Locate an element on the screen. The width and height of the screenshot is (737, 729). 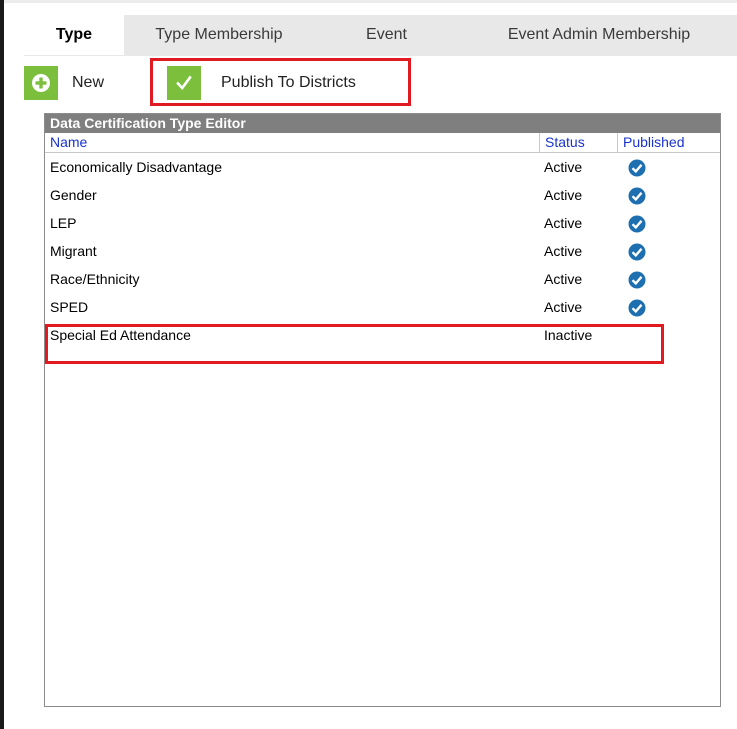
row-name: Gender is located at coordinates (73, 195).